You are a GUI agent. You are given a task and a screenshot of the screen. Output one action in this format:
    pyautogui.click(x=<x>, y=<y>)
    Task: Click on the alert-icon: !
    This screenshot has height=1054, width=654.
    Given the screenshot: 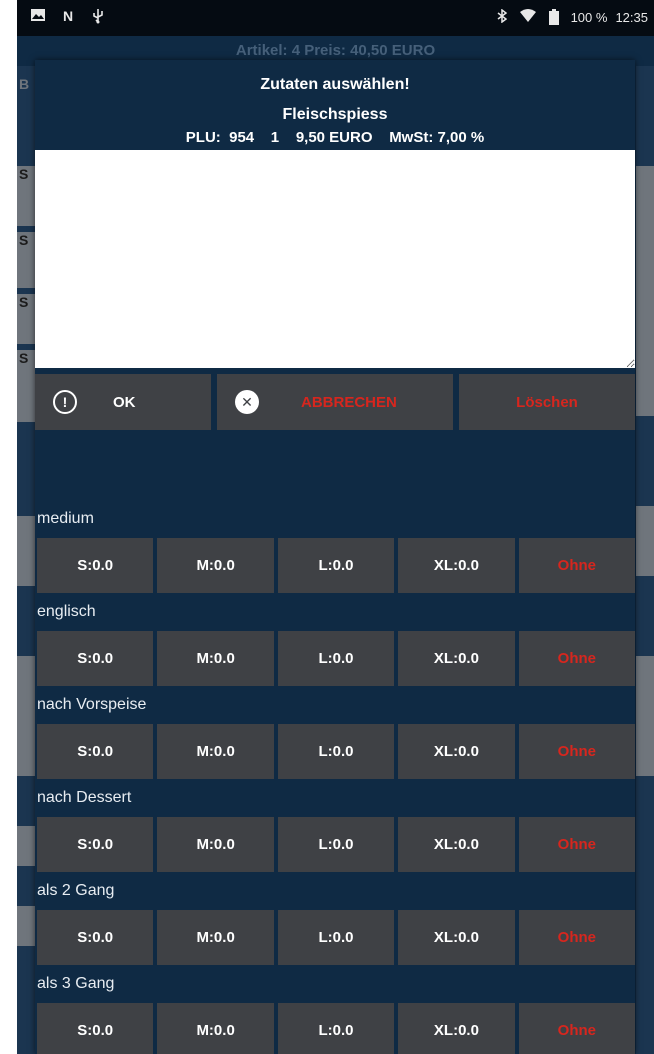 What is the action you would take?
    pyautogui.click(x=65, y=402)
    